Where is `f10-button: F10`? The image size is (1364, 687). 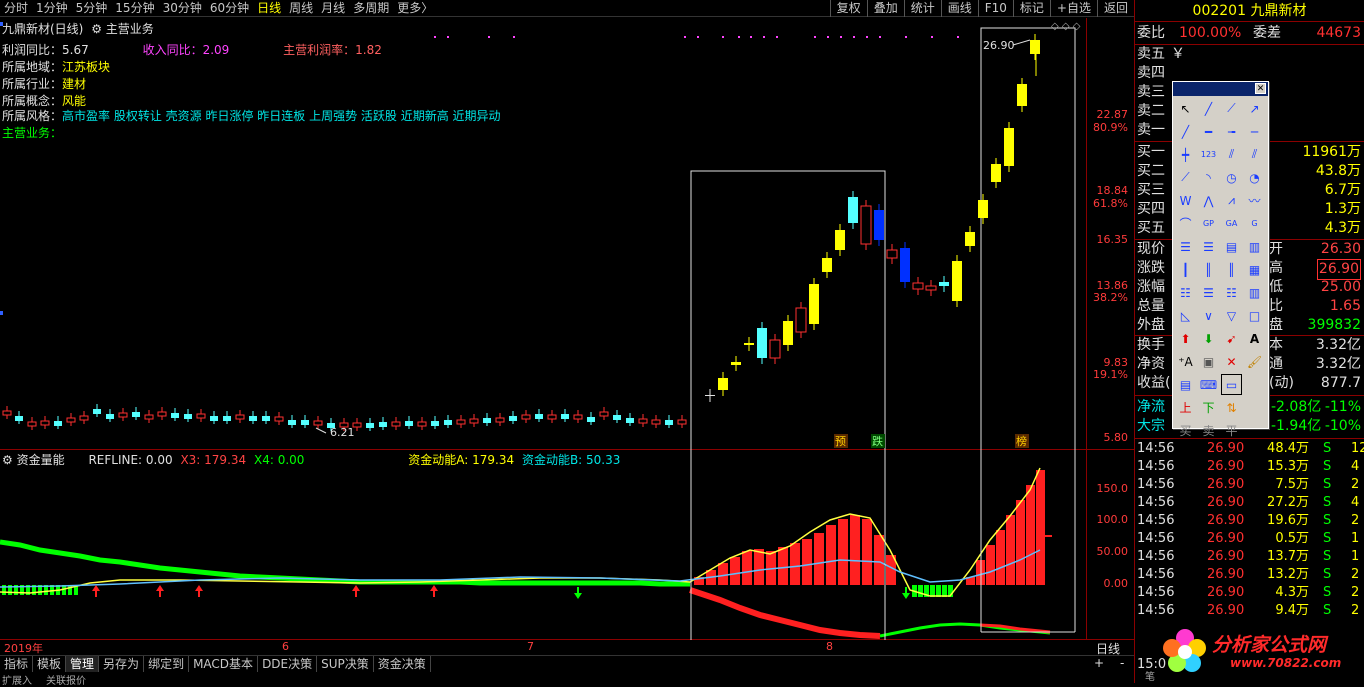
f10-button: F10 is located at coordinates (995, 8).